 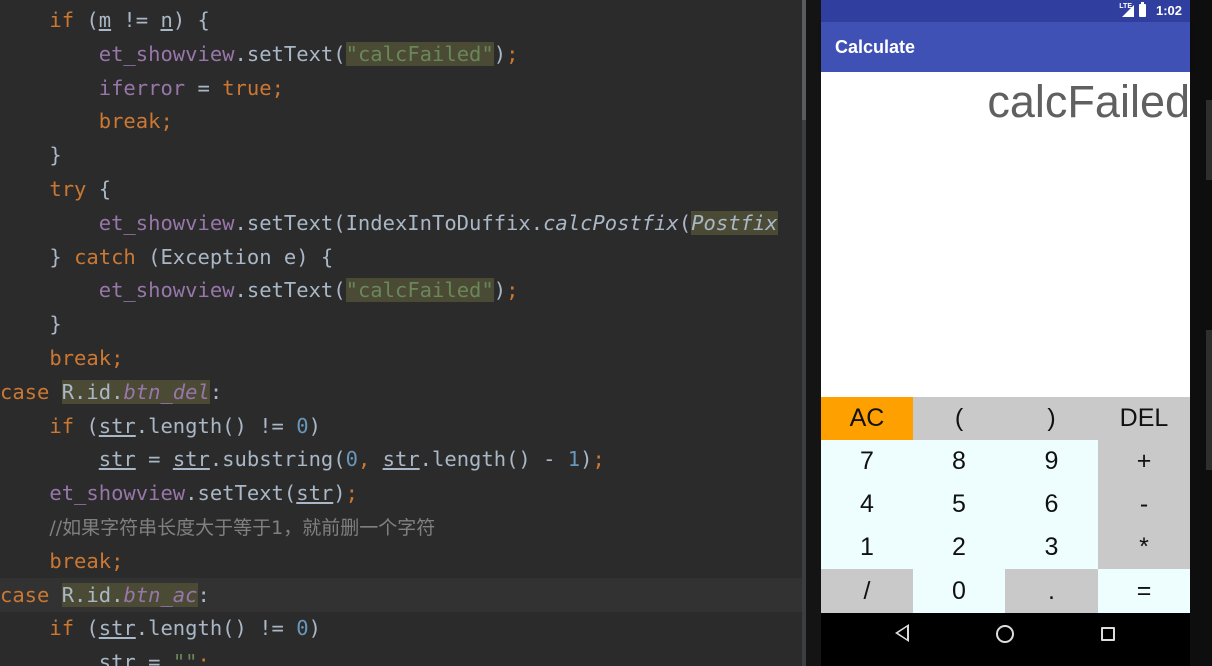 I want to click on recents-icon, so click(x=1108, y=634).